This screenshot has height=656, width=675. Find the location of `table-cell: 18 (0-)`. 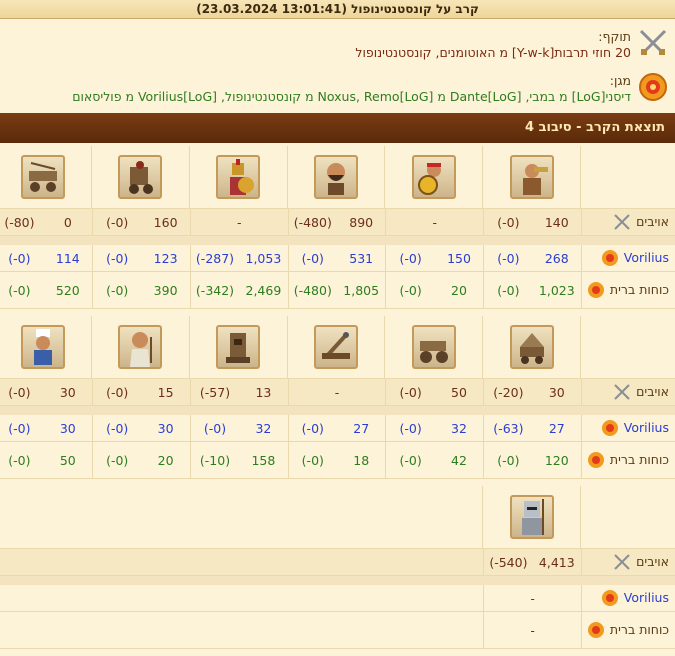

table-cell: 18 (0-) is located at coordinates (336, 460).